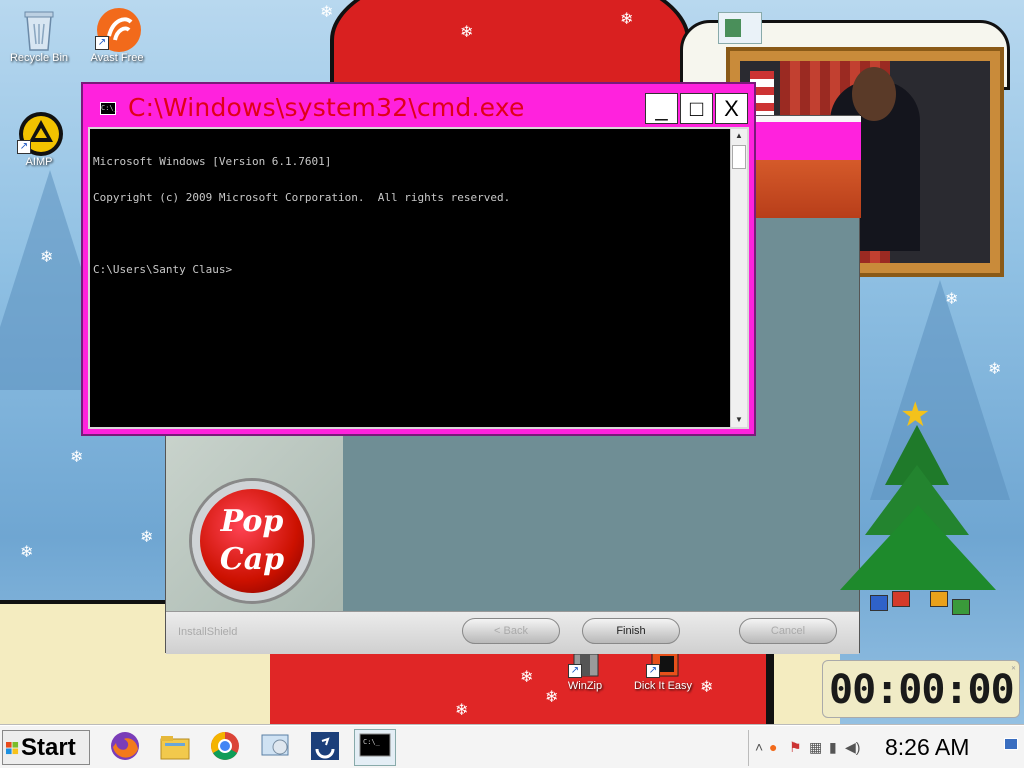 Image resolution: width=1024 pixels, height=768 pixels. I want to click on recycle-bin-icon, so click(39, 28).